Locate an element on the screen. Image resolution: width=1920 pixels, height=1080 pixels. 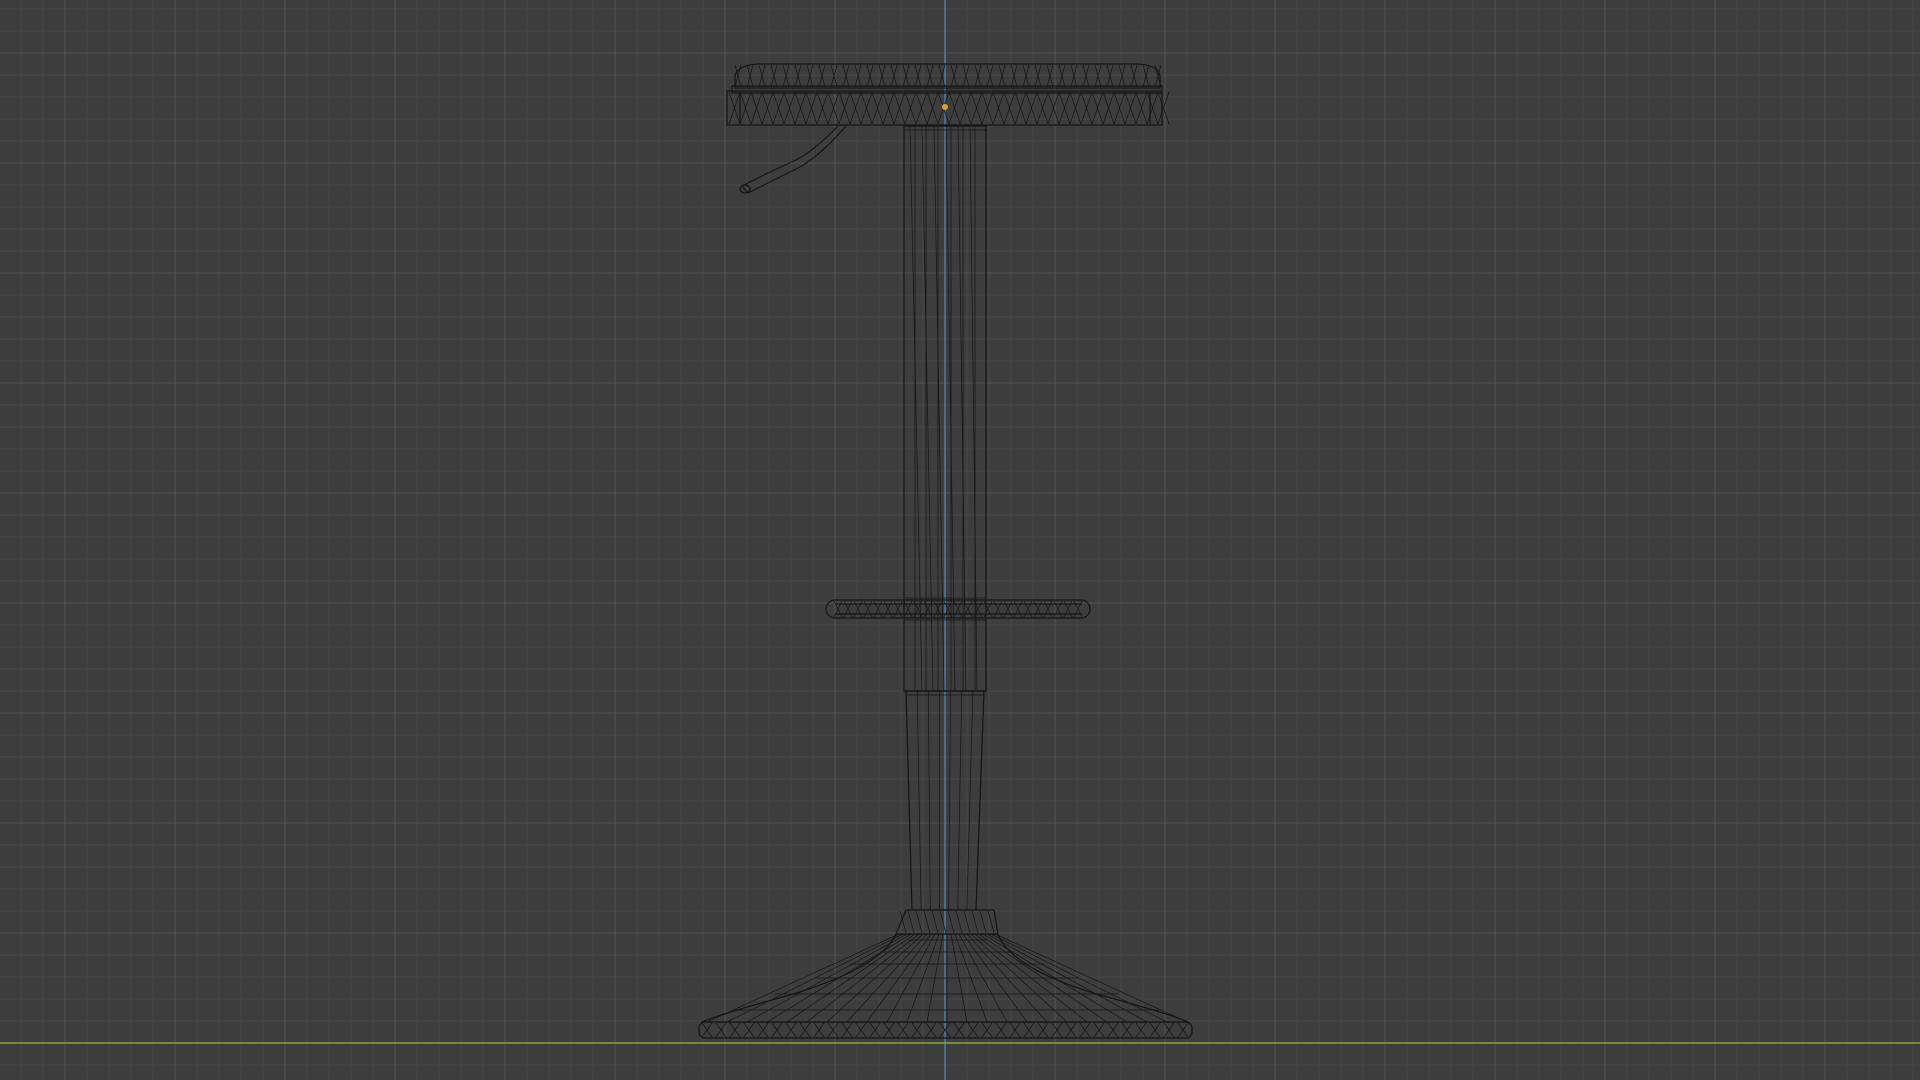
seat-mesh is located at coordinates (949, 94).